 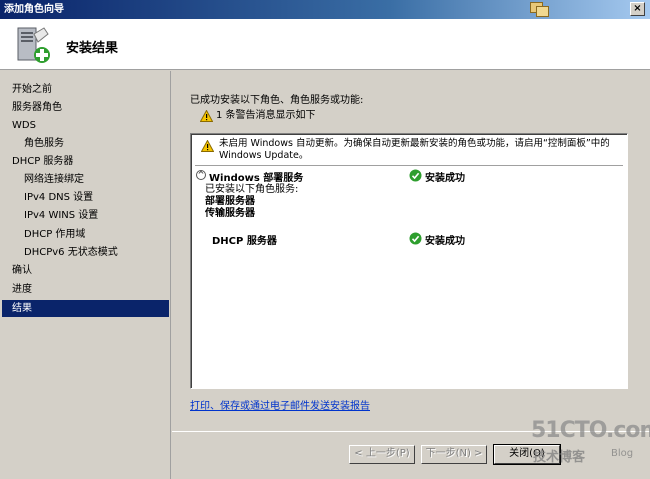 I want to click on nav-step-item: IPv4 WINS 设置, so click(x=85, y=215).